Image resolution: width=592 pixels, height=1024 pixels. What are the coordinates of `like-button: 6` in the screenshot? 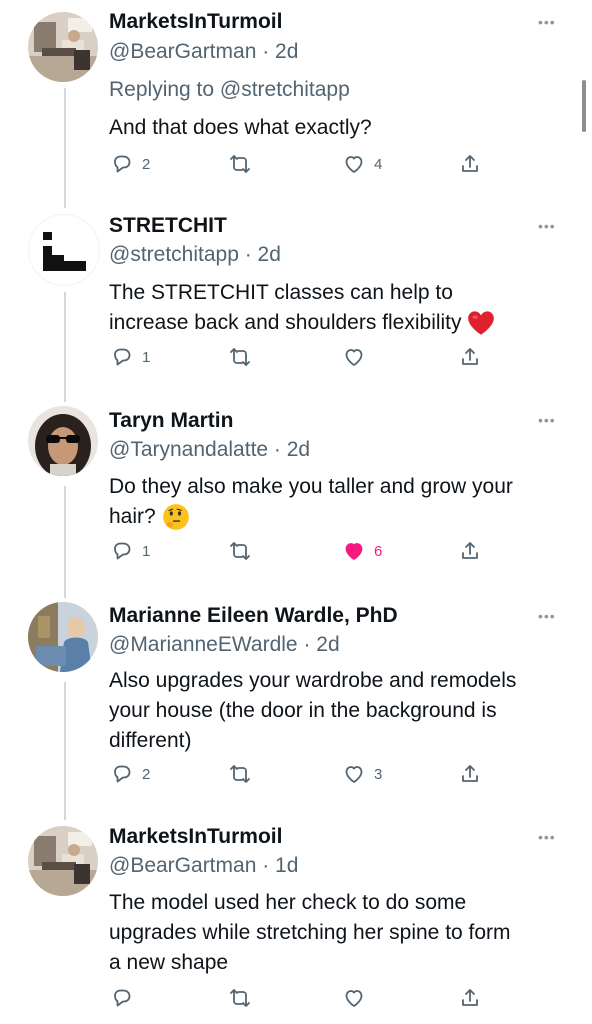 It's located at (362, 551).